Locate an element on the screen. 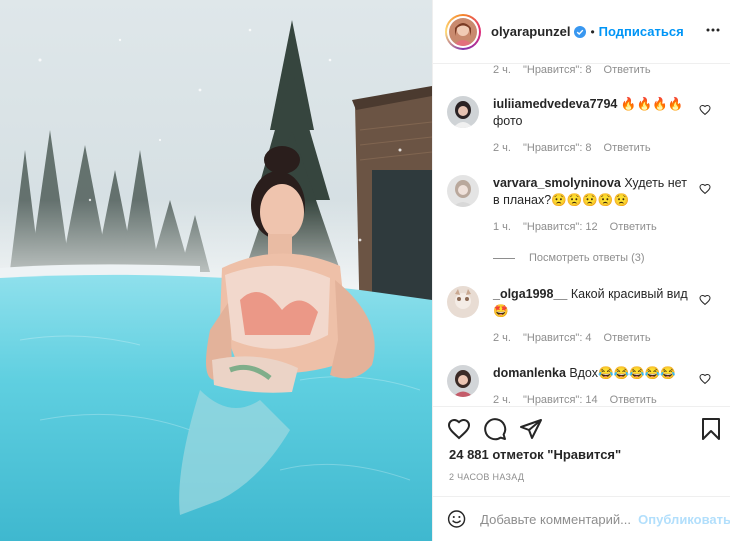 The height and width of the screenshot is (541, 730). comment-meta: 2 ч. "Нравится": 14 Ответить is located at coordinates (592, 399).